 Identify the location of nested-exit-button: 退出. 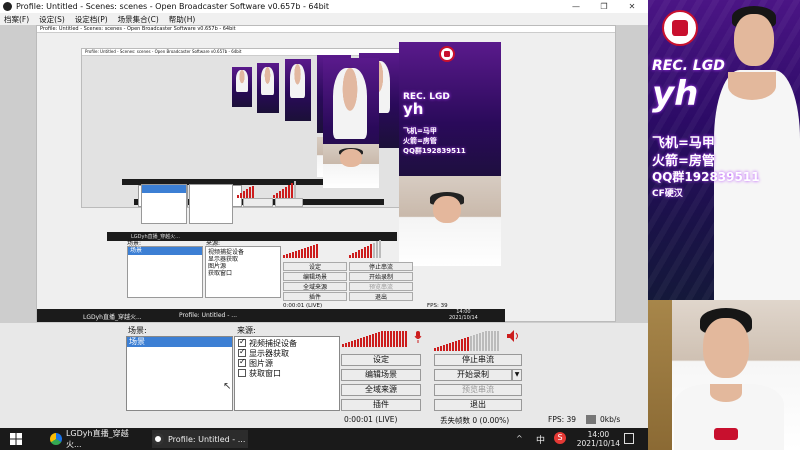
(381, 296).